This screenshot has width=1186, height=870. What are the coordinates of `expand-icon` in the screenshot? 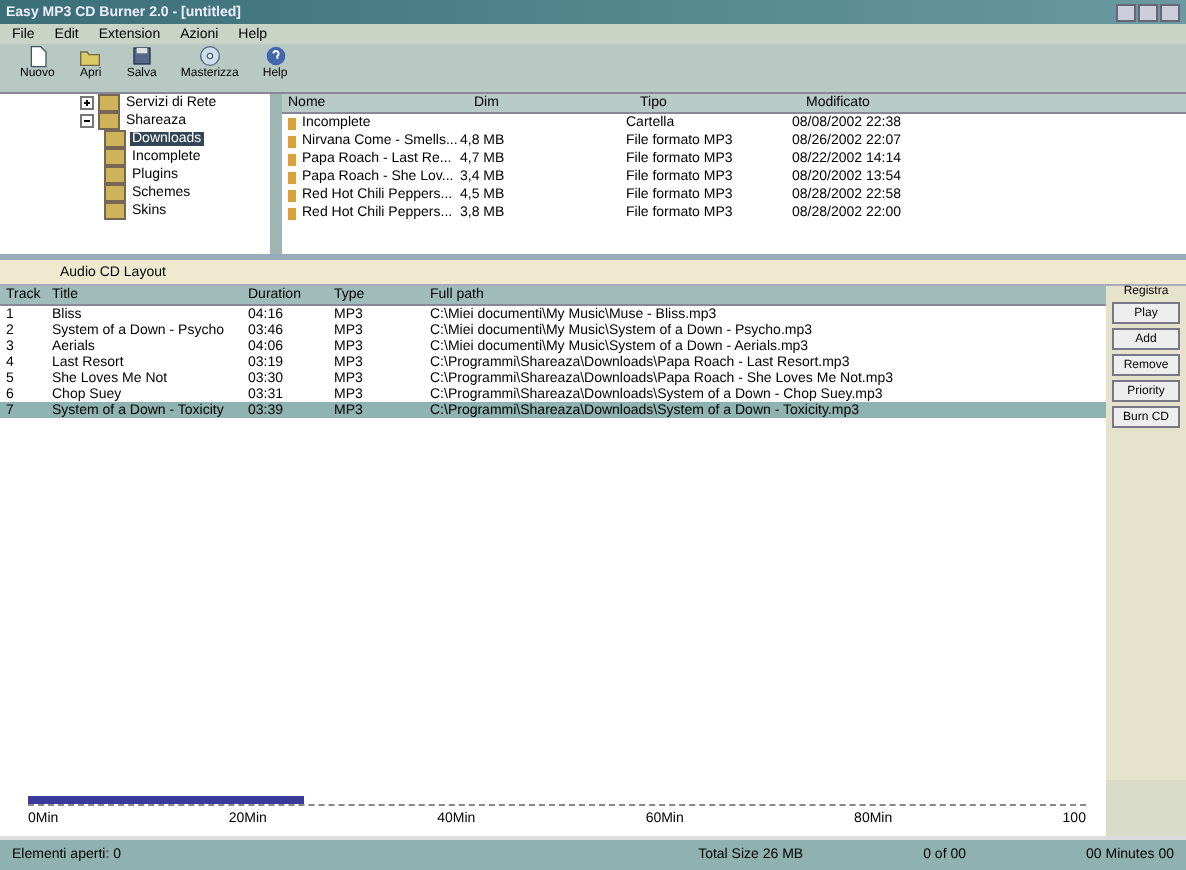 It's located at (87, 103).